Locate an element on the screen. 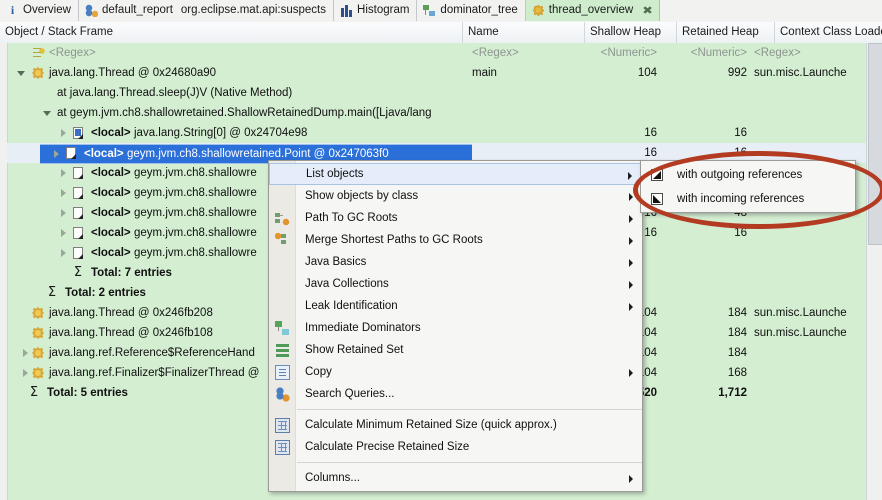 Image resolution: width=882 pixels, height=500 pixels. row-label: java.lang.String[0] @ 0x24704e98 is located at coordinates (221, 133).